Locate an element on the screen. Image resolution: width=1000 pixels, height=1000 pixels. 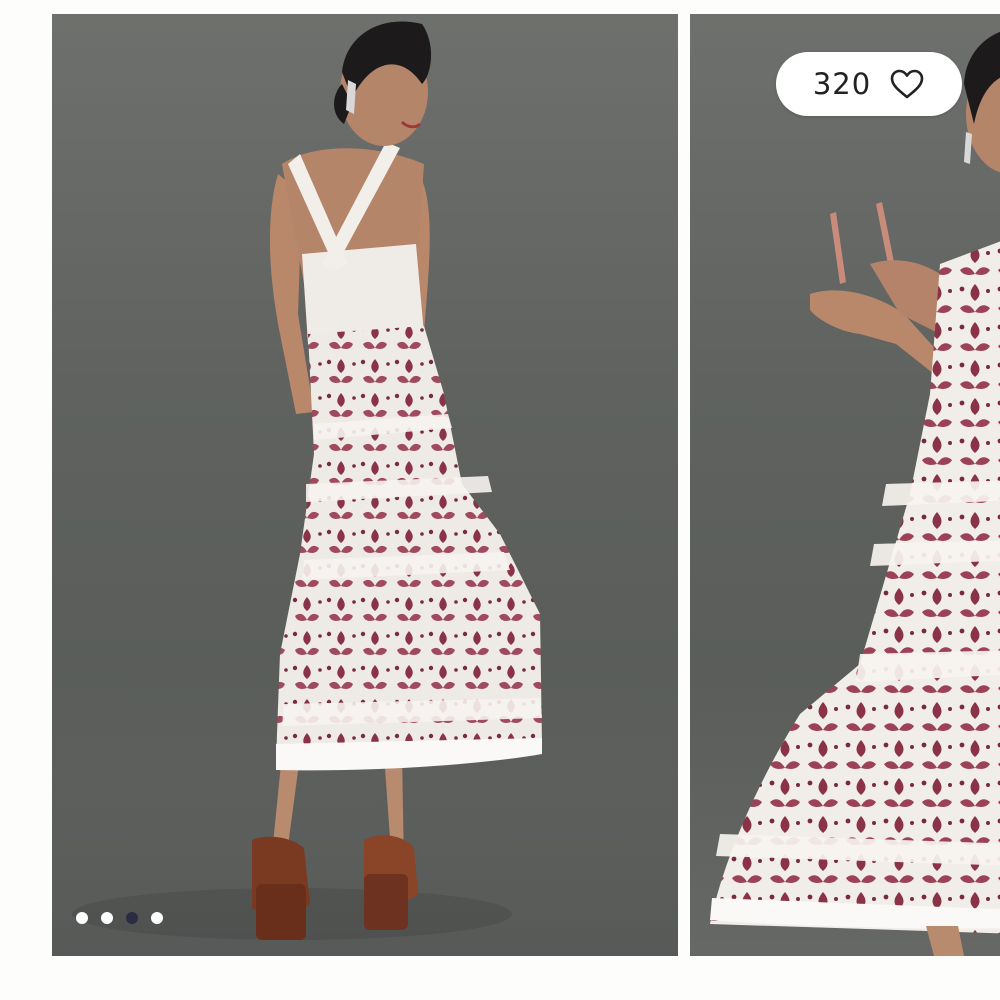
favorite-button: 320 is located at coordinates (869, 84).